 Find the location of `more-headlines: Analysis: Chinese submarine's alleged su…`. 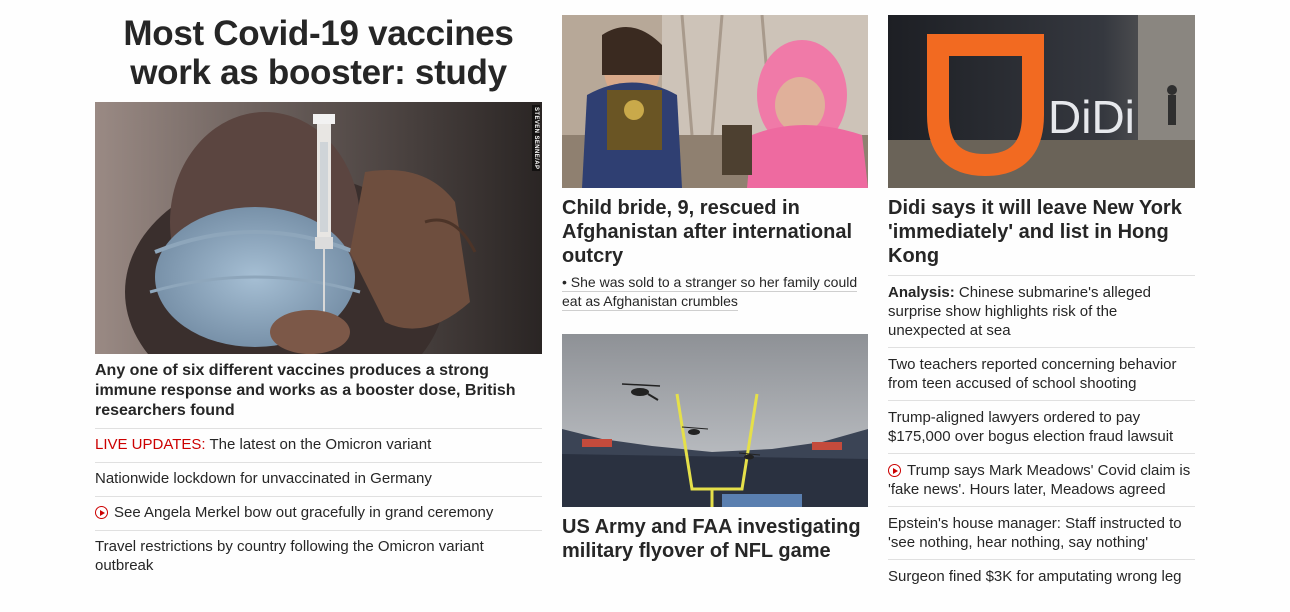

more-headlines: Analysis: Chinese submarine's alleged su… is located at coordinates (1041, 434).